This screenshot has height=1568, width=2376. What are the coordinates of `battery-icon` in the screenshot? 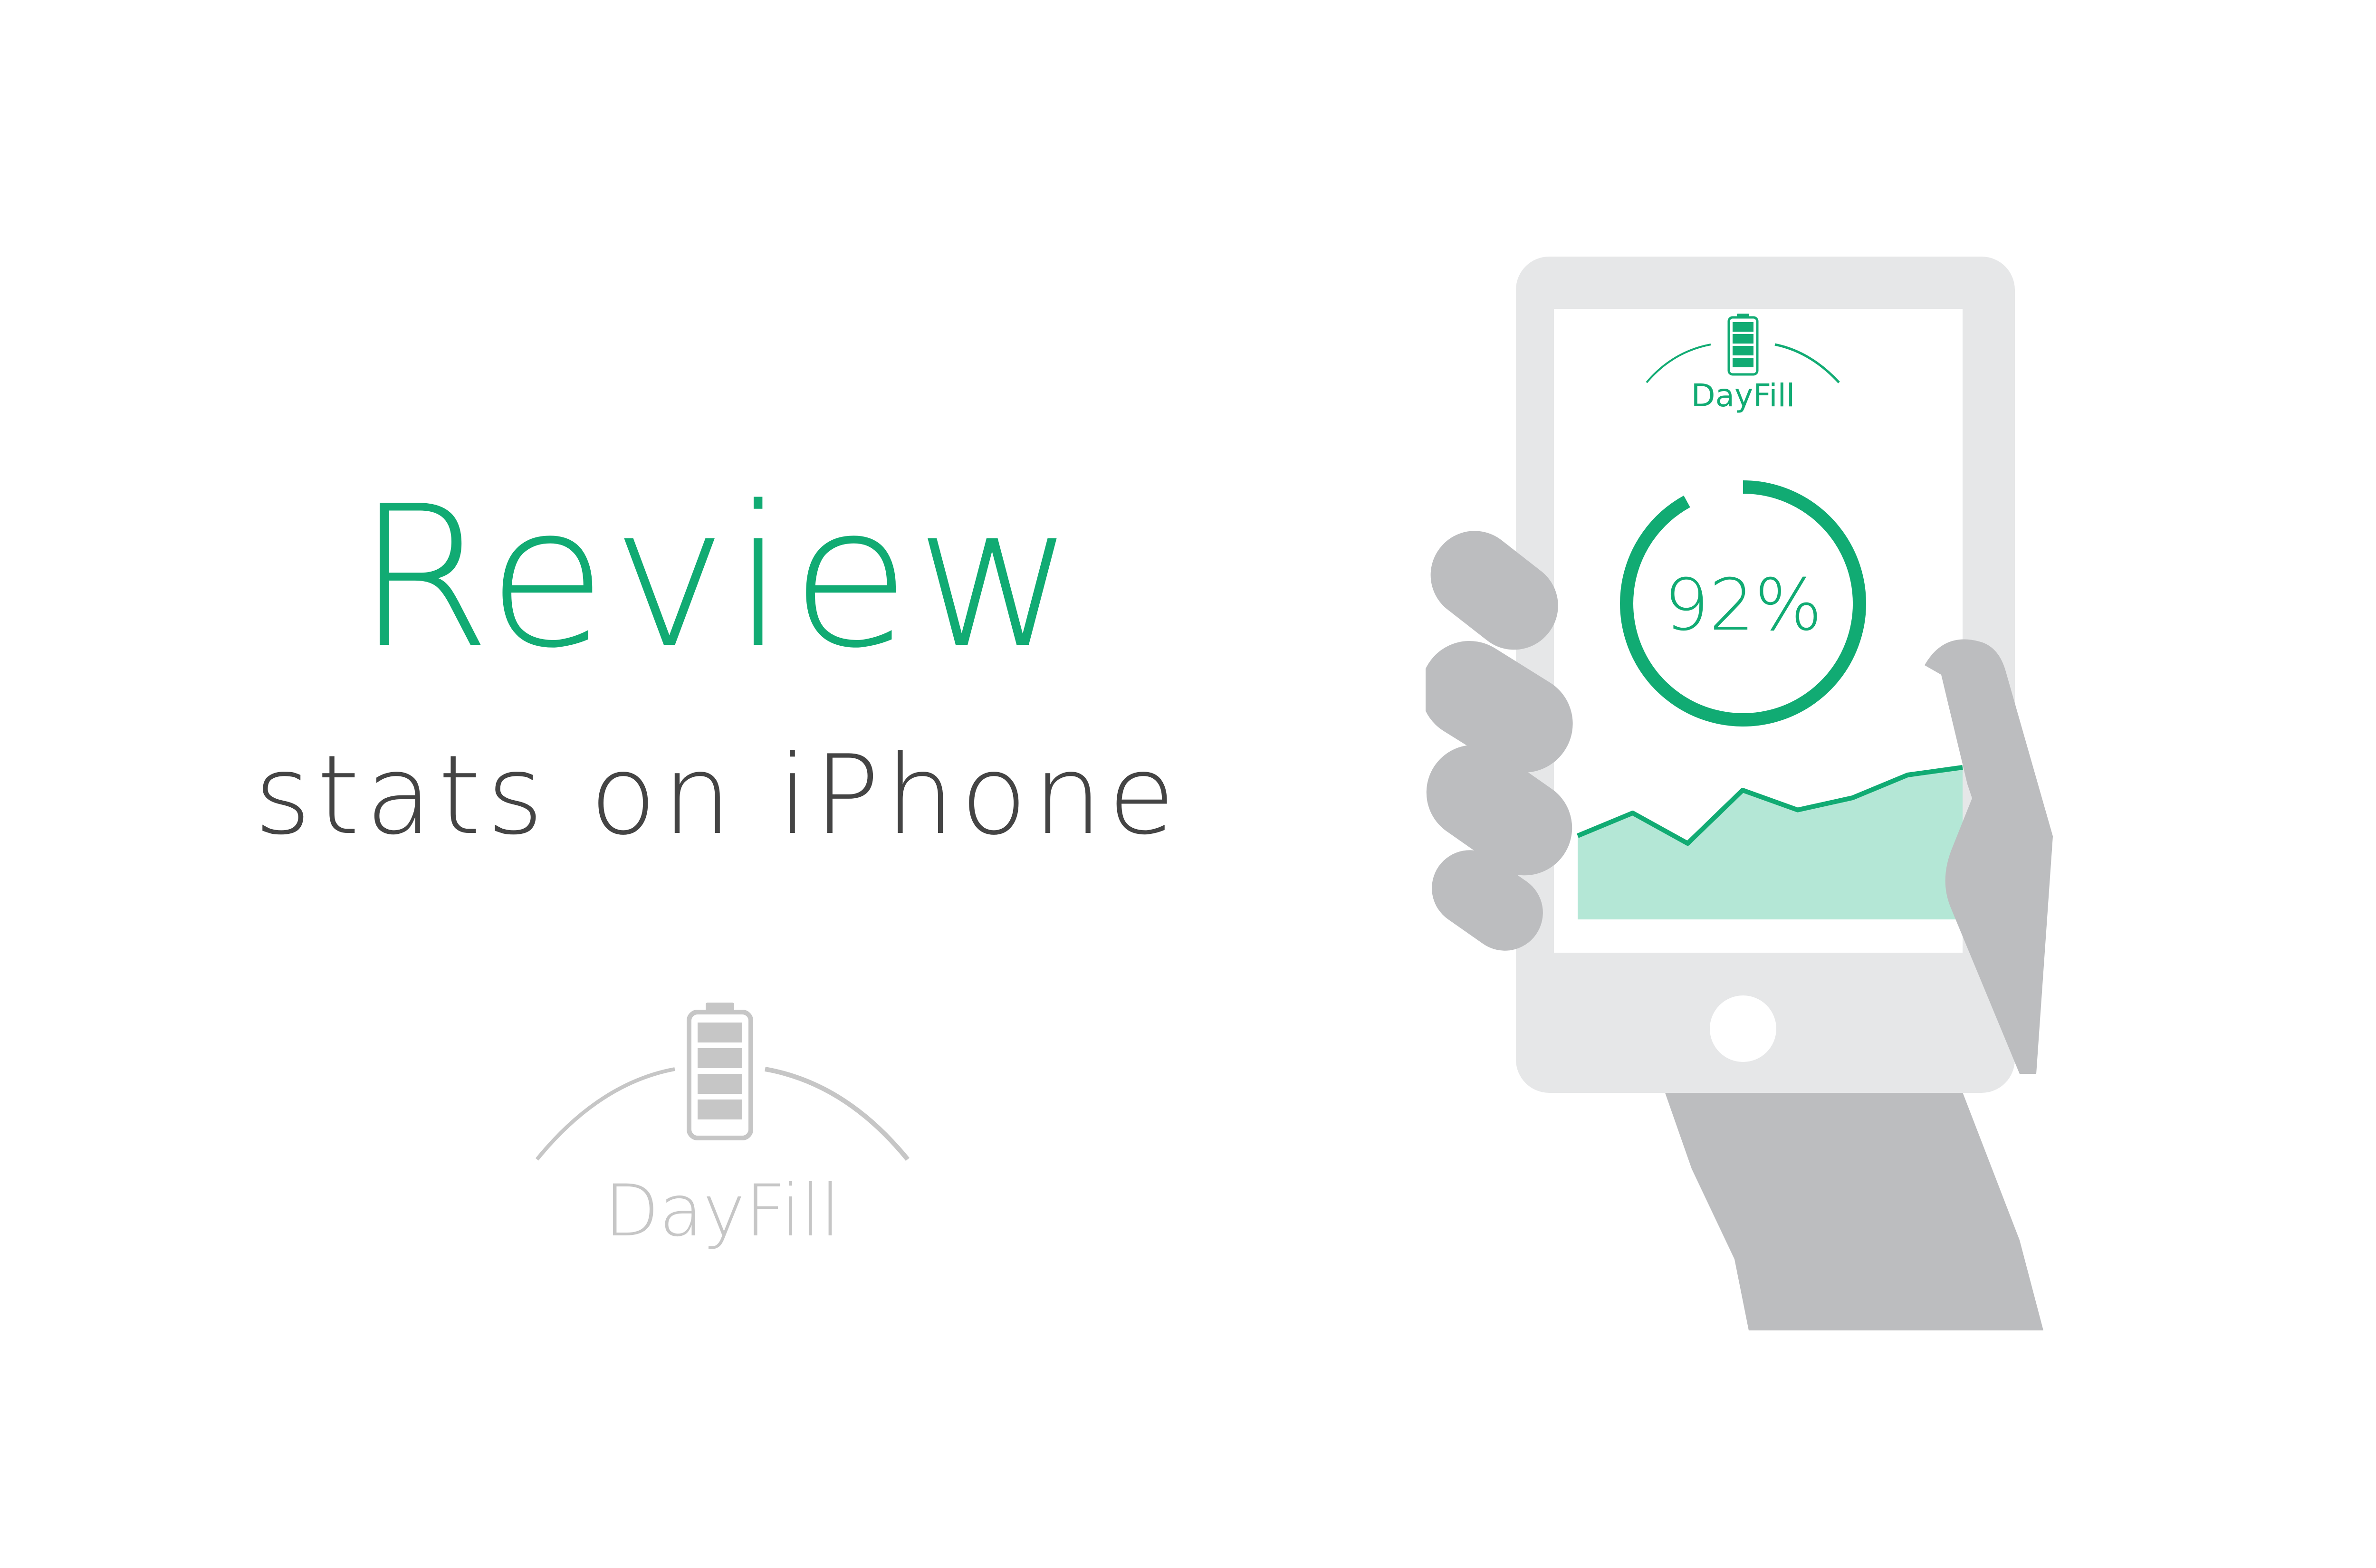 It's located at (720, 1071).